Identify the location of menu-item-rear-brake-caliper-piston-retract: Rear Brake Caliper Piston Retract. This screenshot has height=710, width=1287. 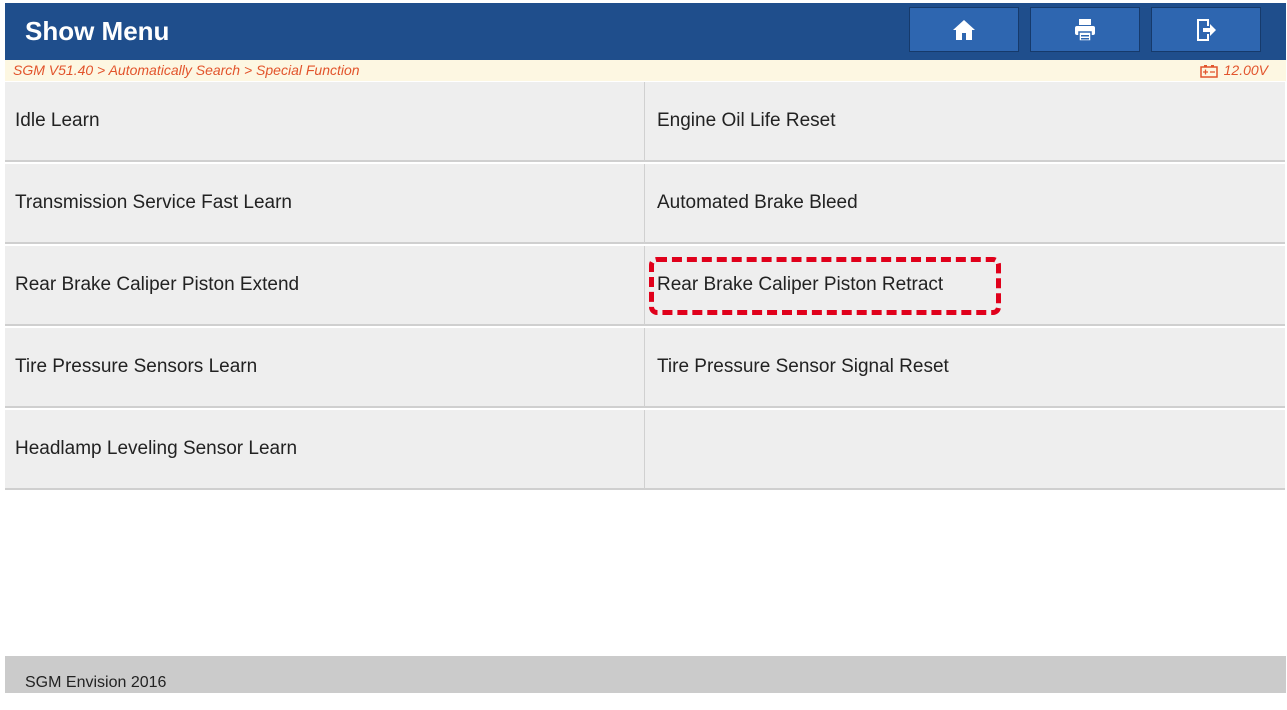
(965, 286).